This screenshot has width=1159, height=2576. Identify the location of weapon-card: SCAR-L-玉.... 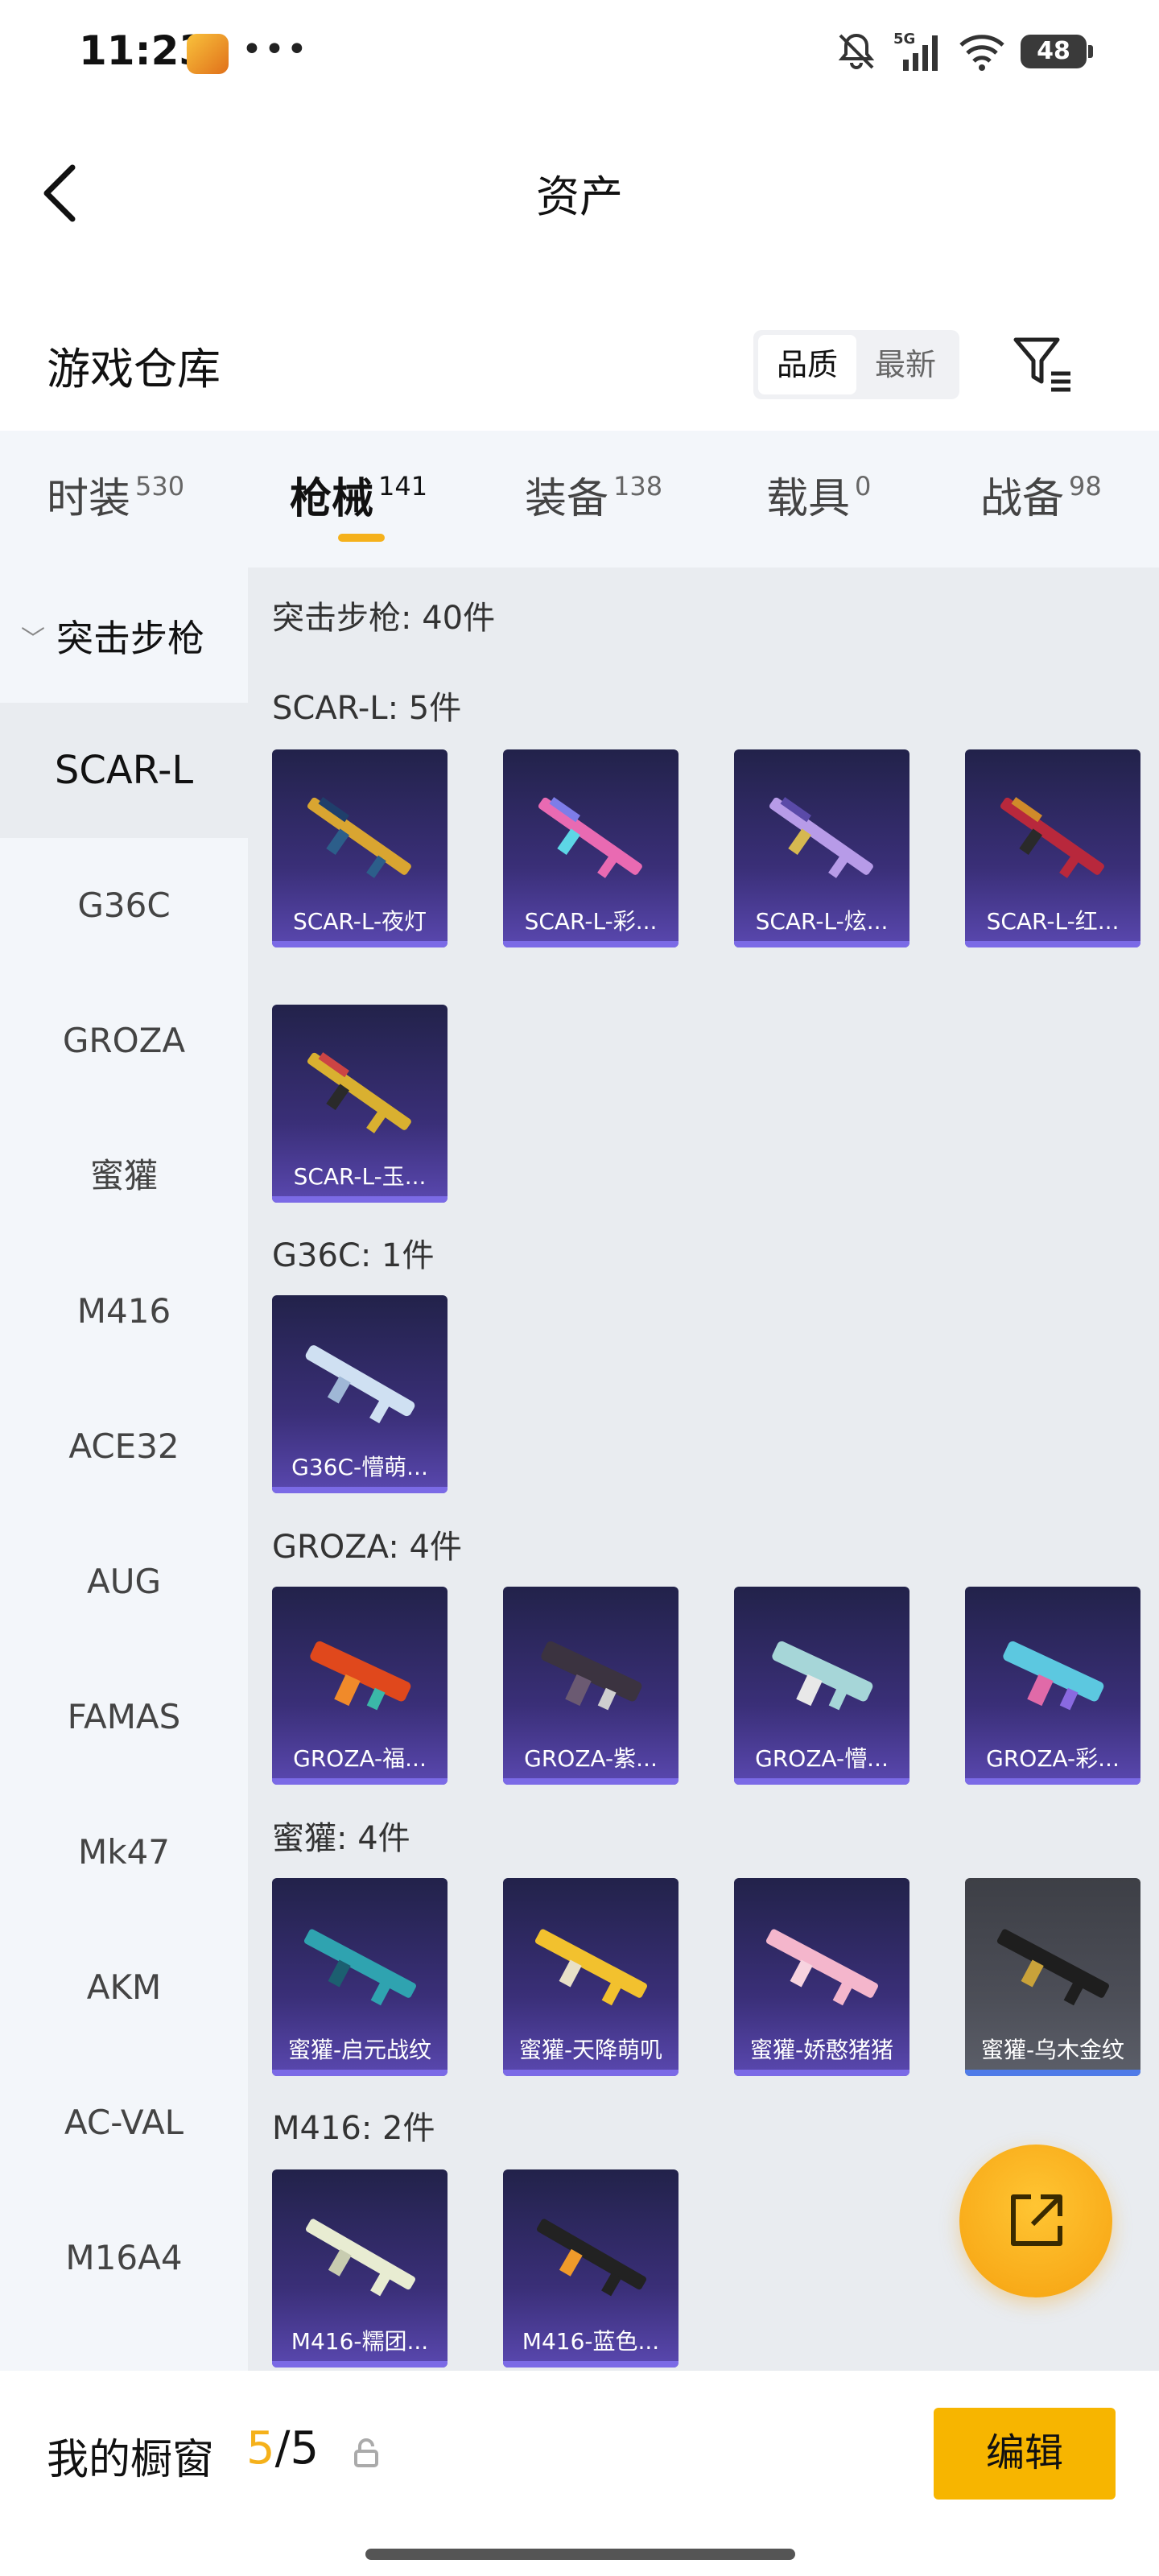
(360, 1104).